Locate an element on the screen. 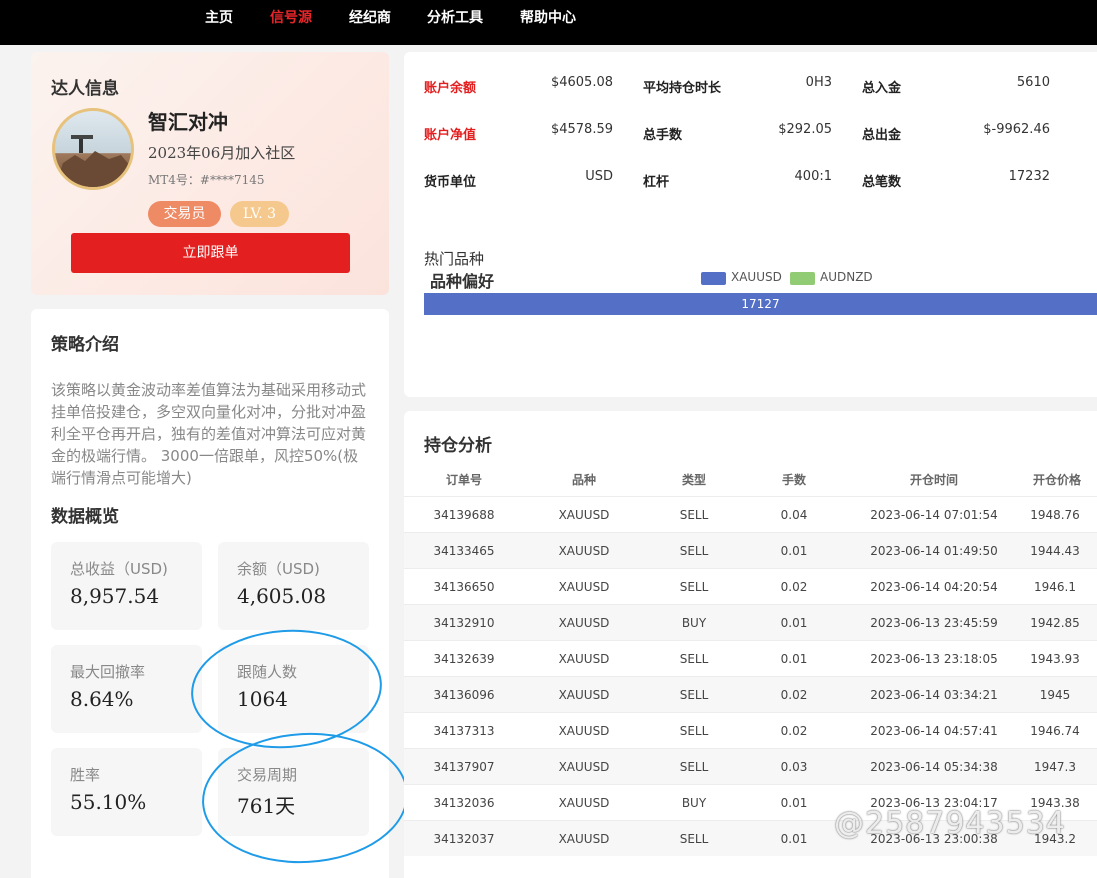 The image size is (1097, 878). legend-item-xauusd: XAUUSD is located at coordinates (746, 277).